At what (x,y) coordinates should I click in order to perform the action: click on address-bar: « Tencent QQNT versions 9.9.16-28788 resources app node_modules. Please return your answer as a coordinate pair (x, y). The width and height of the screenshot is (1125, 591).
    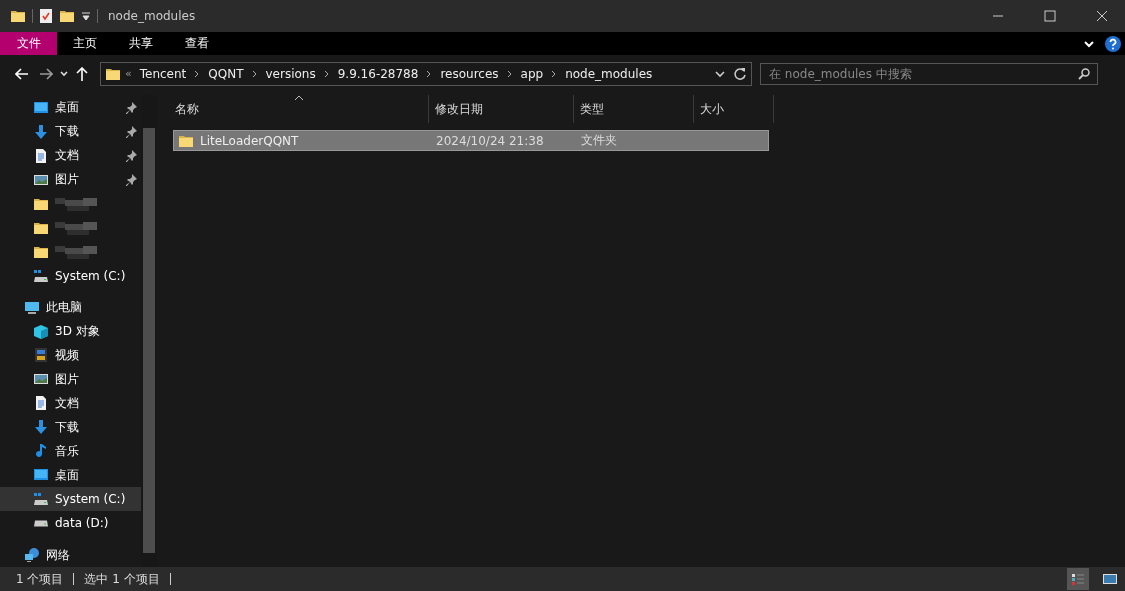
    Looking at the image, I should click on (426, 73).